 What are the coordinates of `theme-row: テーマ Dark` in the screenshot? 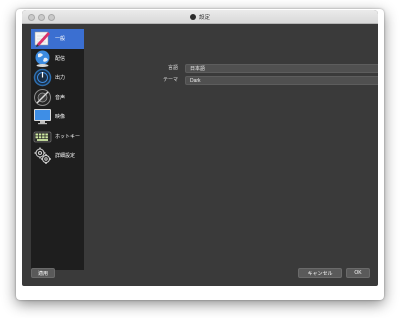 It's located at (231, 80).